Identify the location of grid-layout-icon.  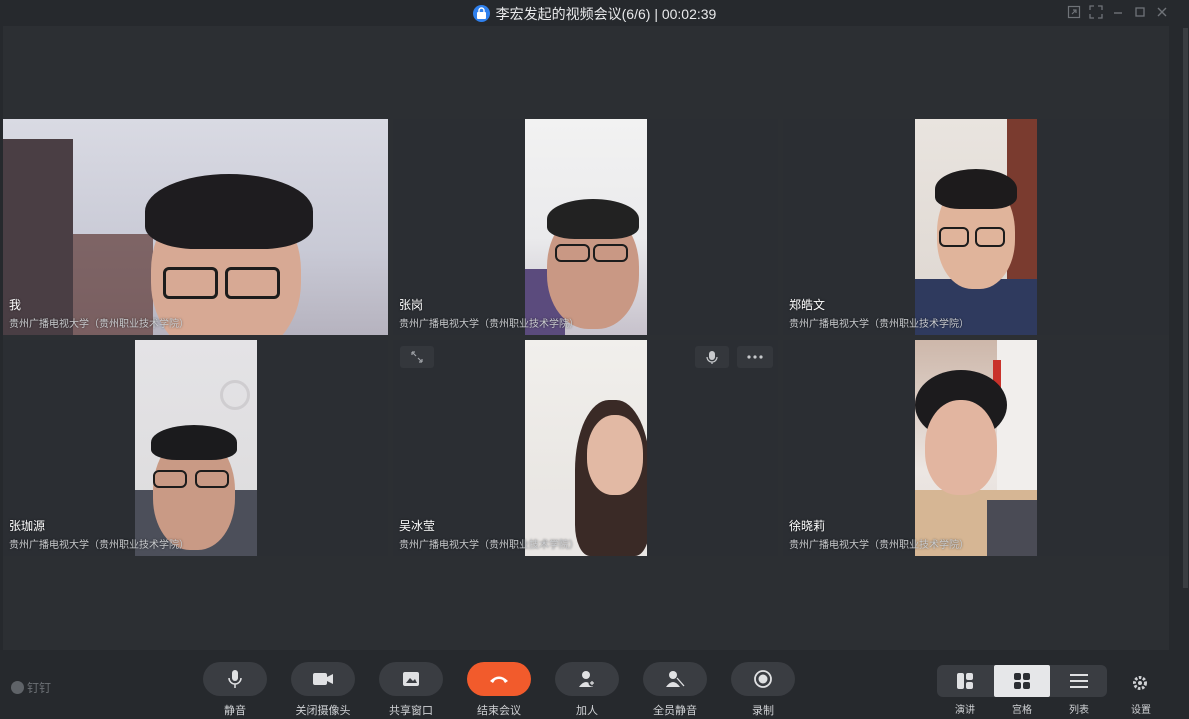
(1022, 681).